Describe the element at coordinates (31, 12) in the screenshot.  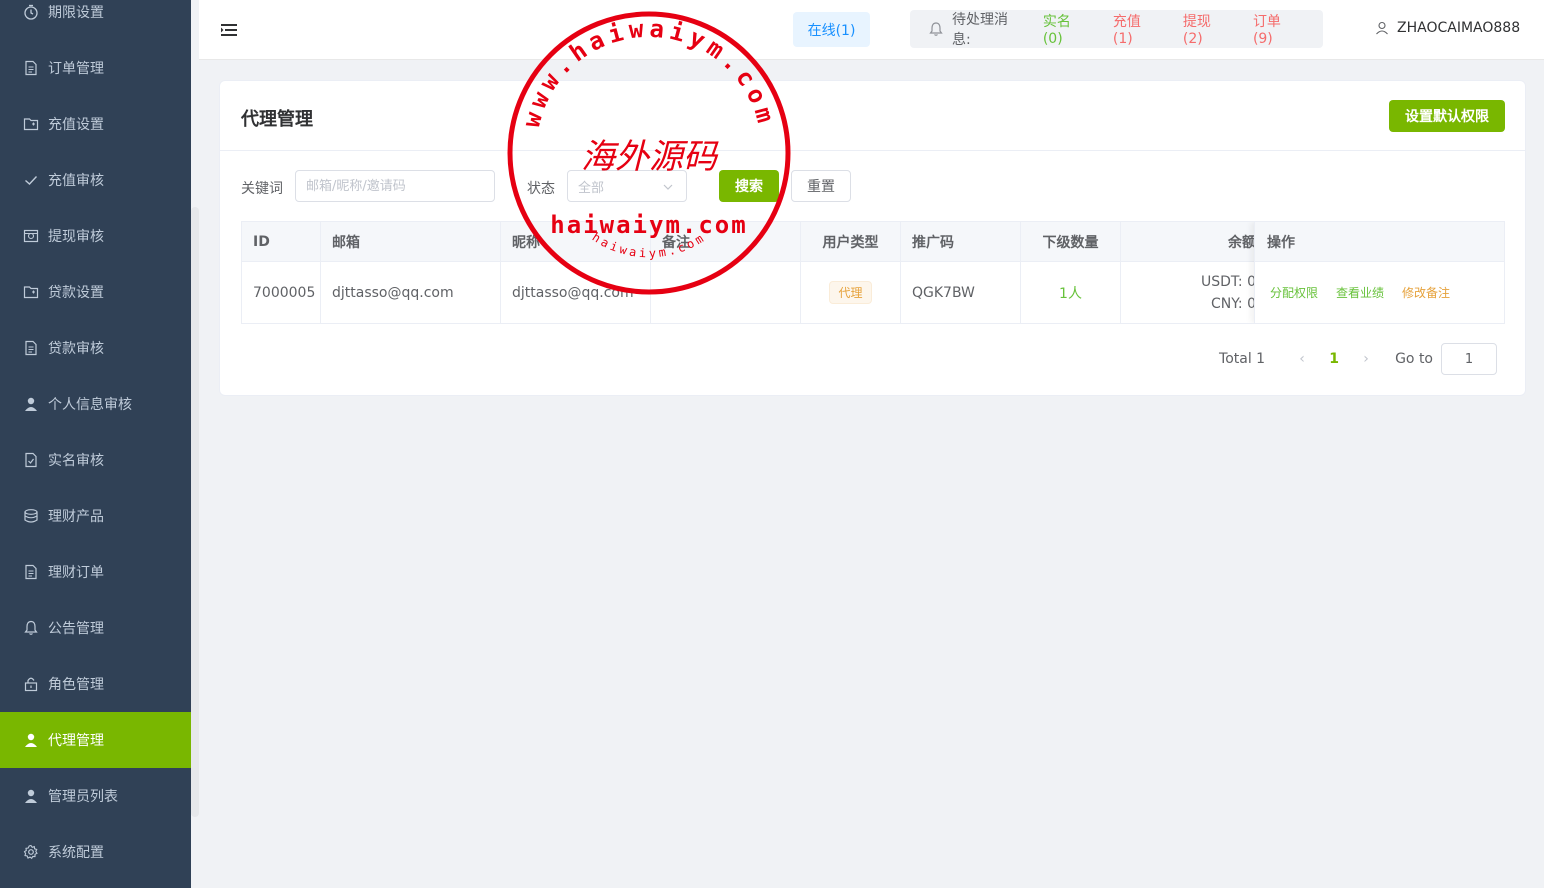
I see `timer-icon` at that location.